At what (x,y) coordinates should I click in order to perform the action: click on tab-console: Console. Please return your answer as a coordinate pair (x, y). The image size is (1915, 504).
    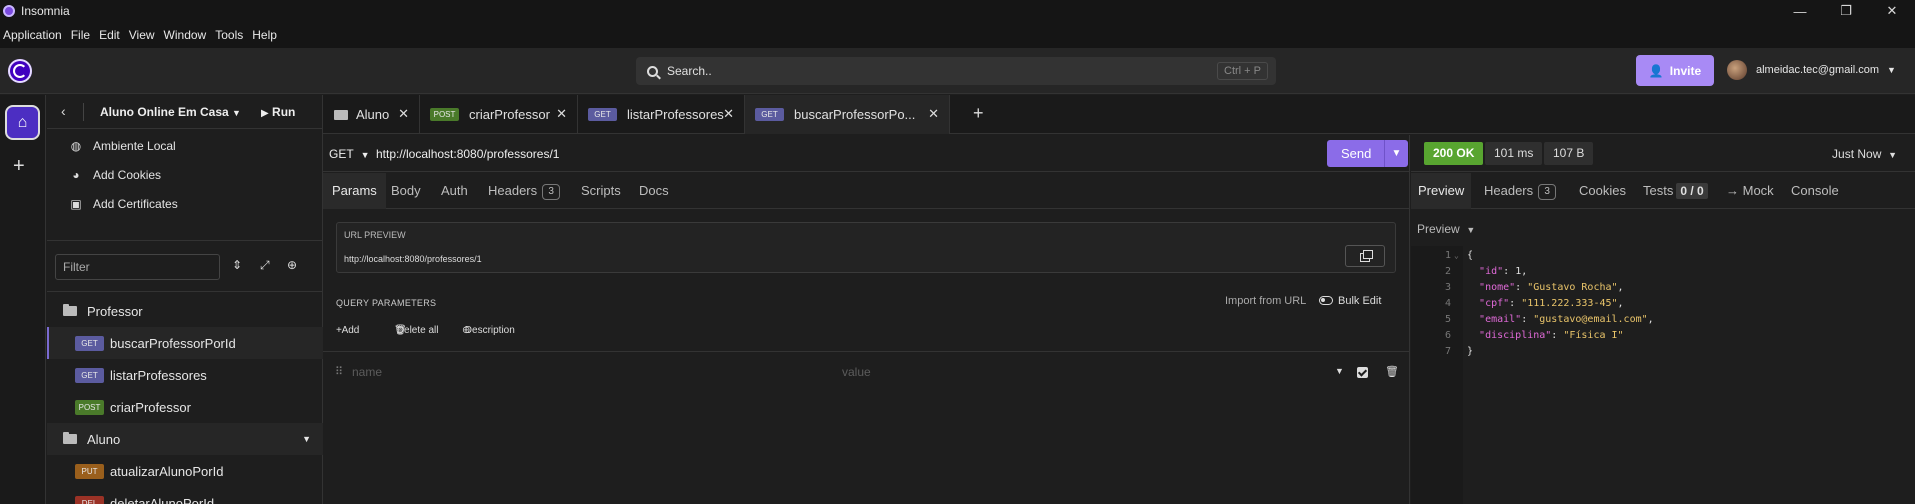
    Looking at the image, I should click on (1815, 191).